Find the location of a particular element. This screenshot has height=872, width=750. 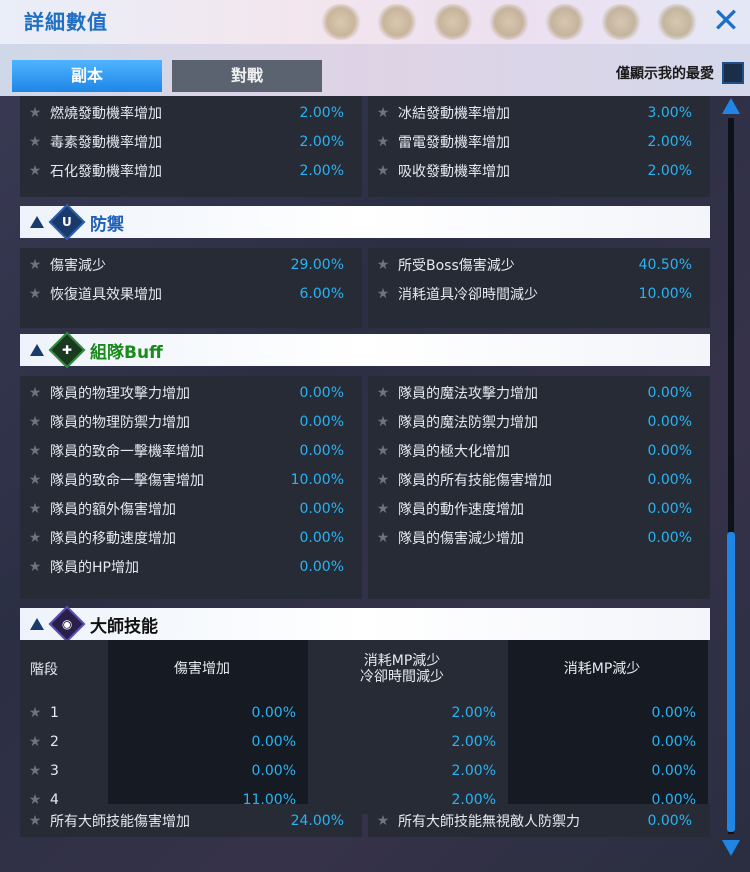

stat-name: 隊員的魔法防禦力增加 is located at coordinates (468, 422).